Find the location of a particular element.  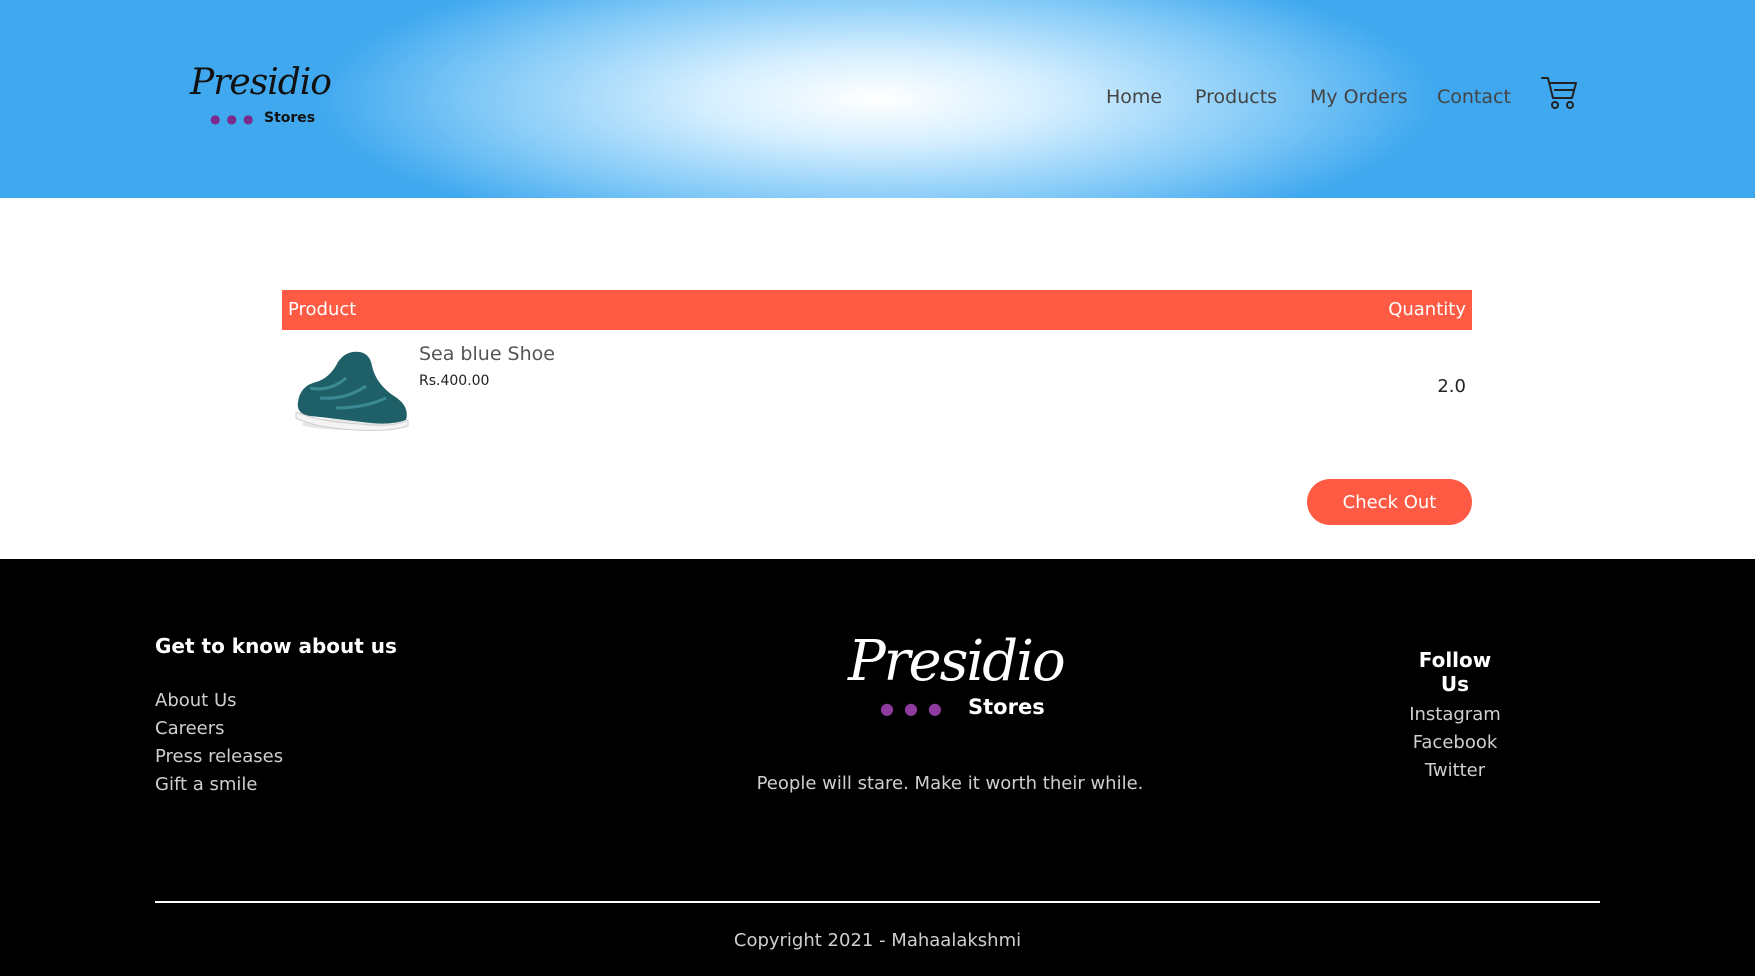

nav-my-orders-link: My Orders is located at coordinates (1359, 97).